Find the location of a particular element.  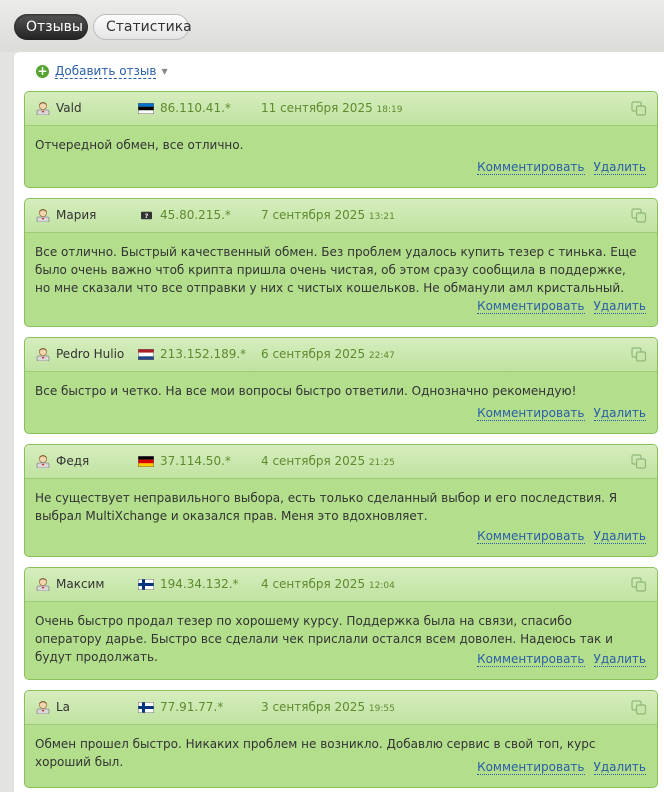

review-header: La 77.91.77.* 3 сентября 2025 19:55 is located at coordinates (341, 708).